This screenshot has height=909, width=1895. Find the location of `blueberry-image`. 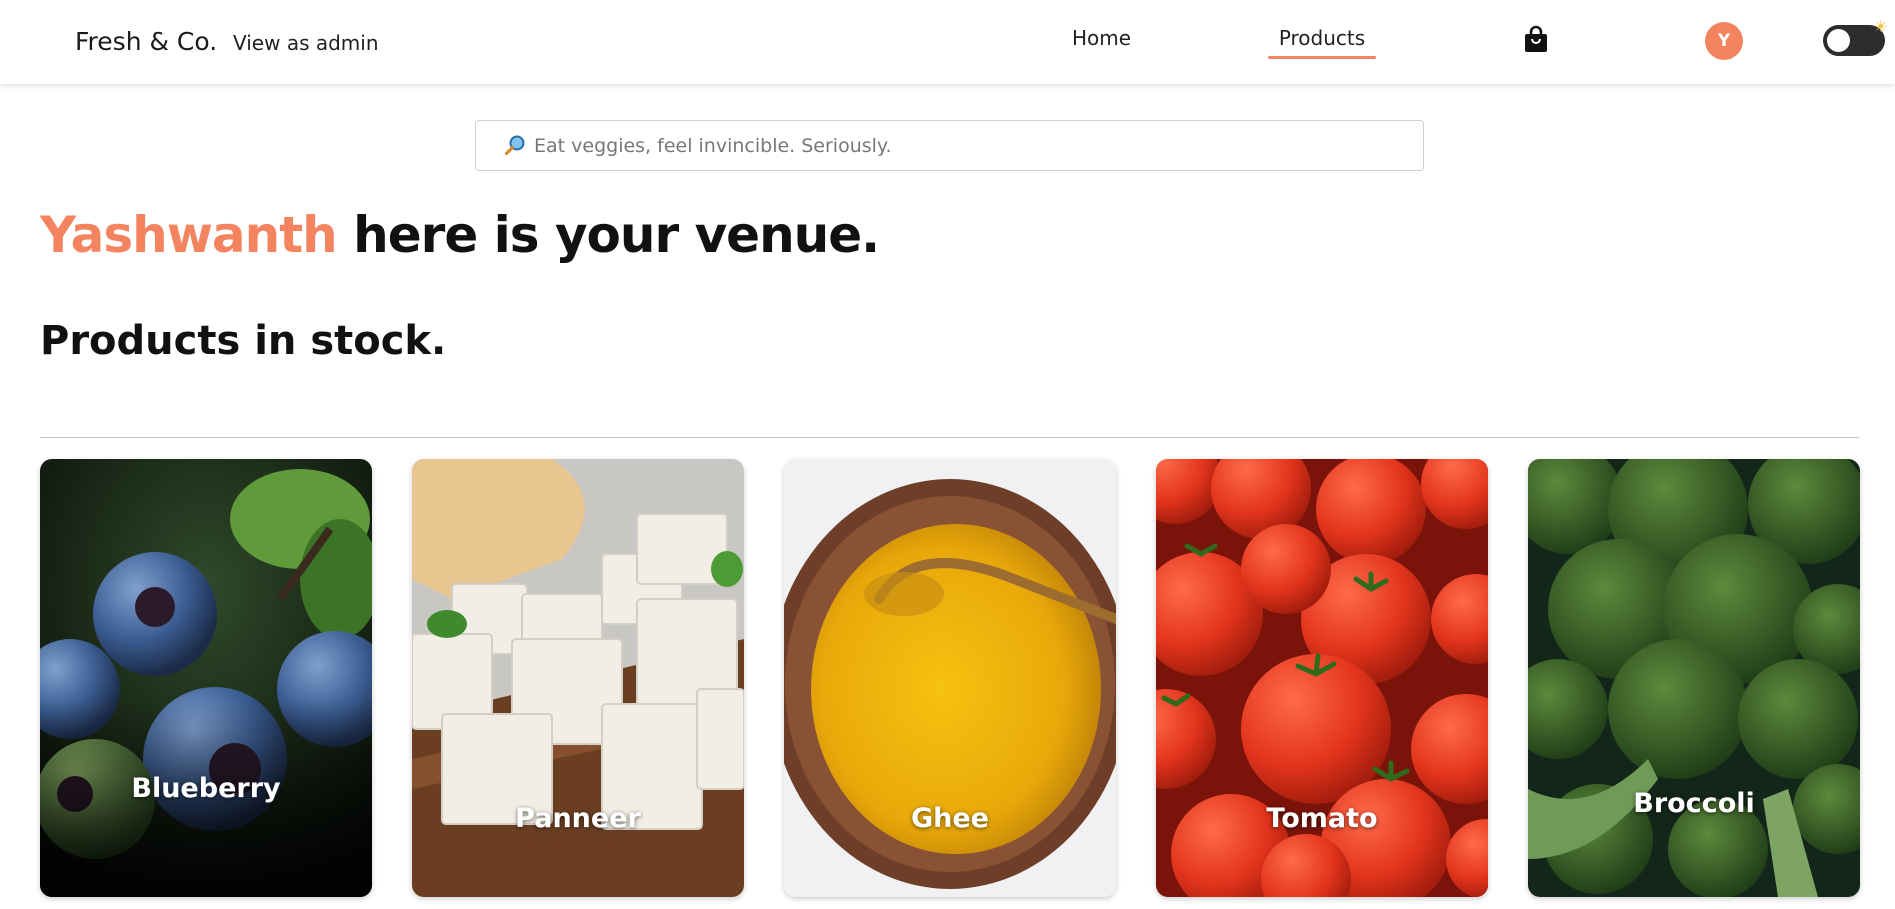

blueberry-image is located at coordinates (206, 678).